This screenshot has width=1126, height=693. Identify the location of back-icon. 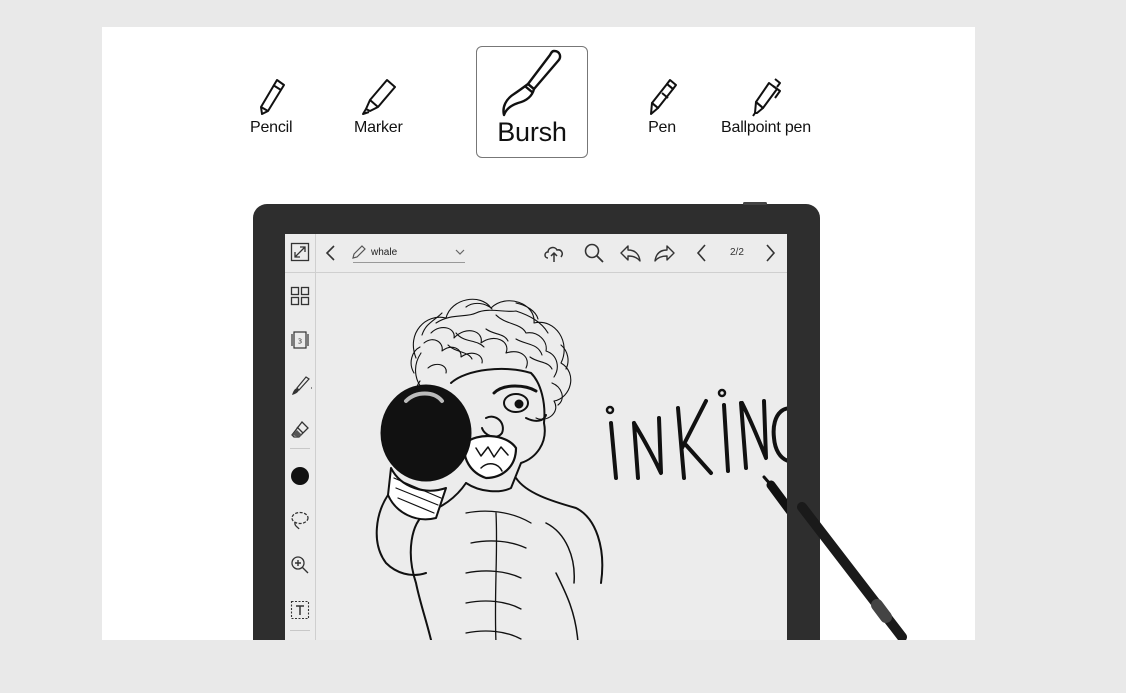
(331, 253).